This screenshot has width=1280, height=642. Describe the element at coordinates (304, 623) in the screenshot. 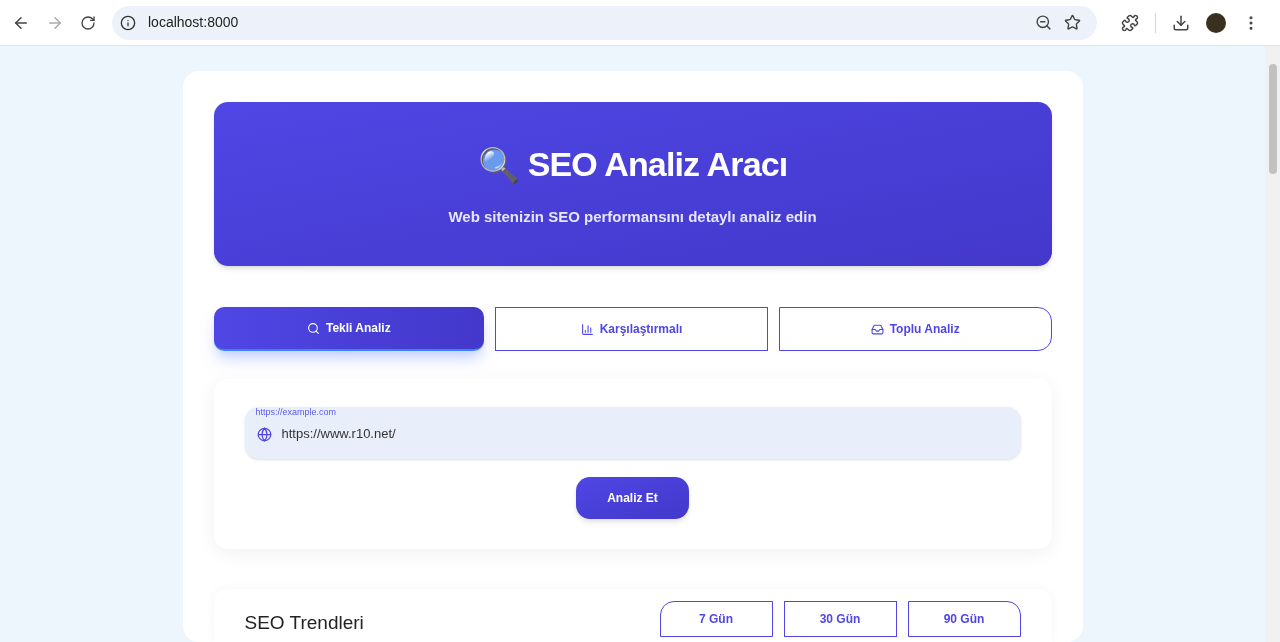

I see `trends-heading: SEO Trendleri` at that location.